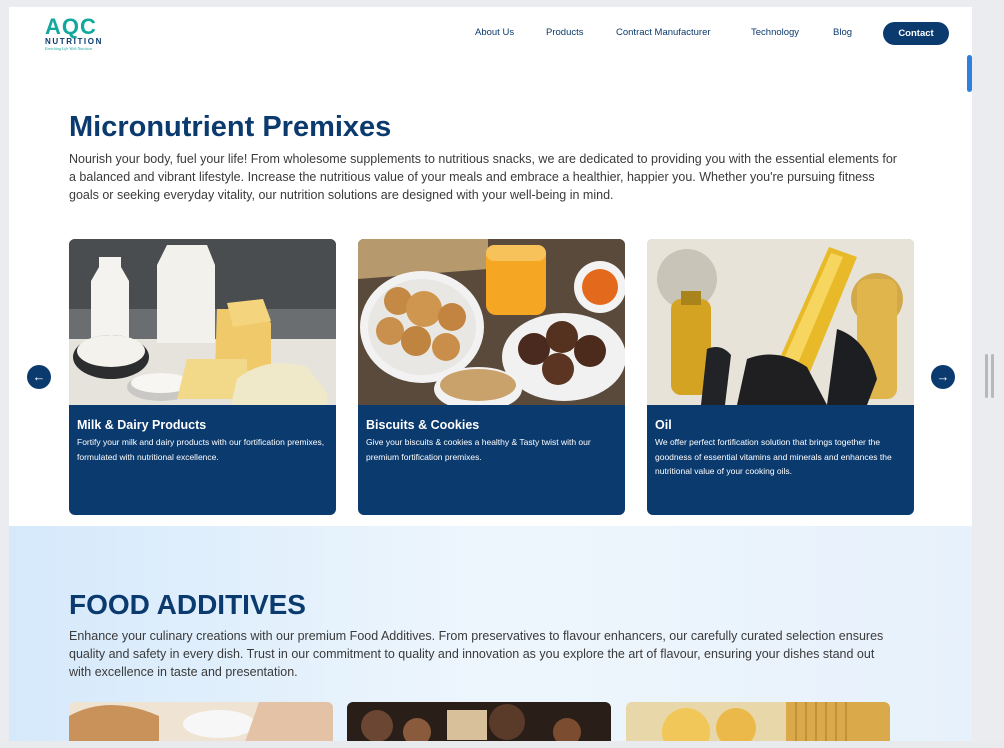  I want to click on biscuits-cookies-image, so click(491, 322).